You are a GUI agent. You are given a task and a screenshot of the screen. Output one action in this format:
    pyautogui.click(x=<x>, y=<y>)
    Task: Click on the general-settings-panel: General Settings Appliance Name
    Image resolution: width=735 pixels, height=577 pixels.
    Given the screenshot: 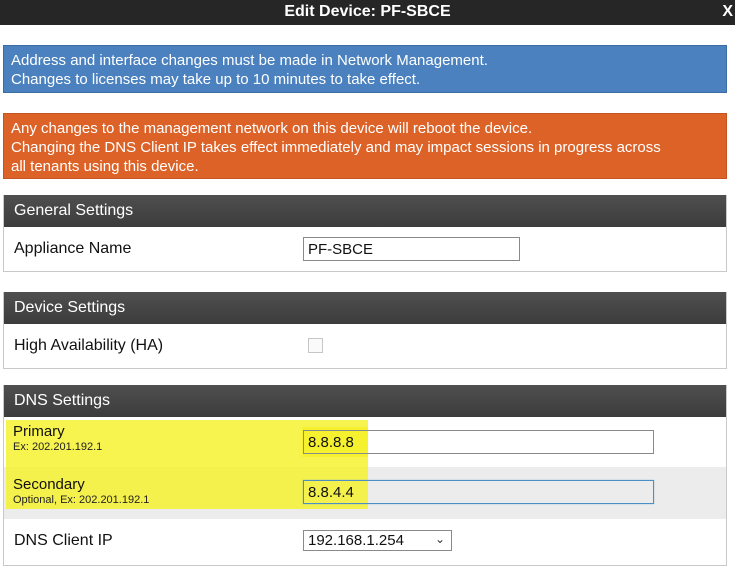 What is the action you would take?
    pyautogui.click(x=365, y=233)
    